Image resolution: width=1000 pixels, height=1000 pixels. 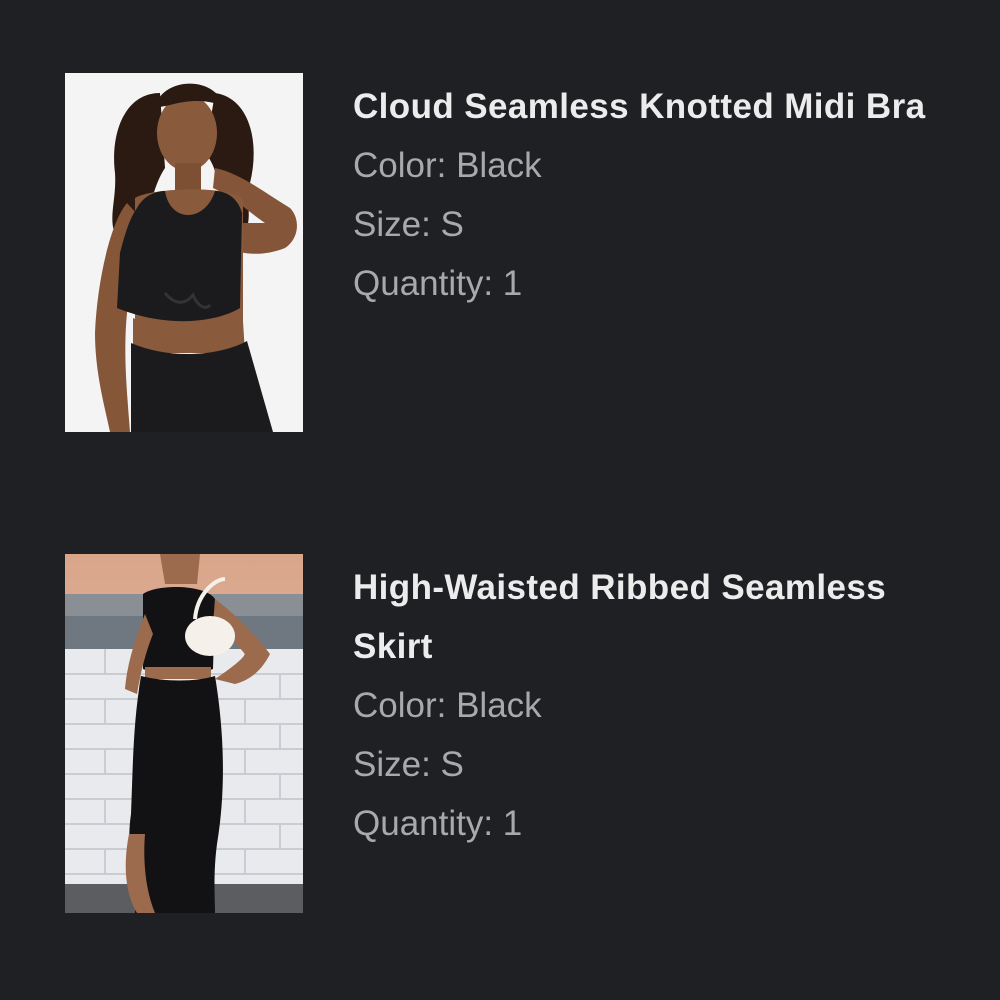 I want to click on product-title: Cloud Seamless Knotted Midi Bra, so click(x=643, y=106).